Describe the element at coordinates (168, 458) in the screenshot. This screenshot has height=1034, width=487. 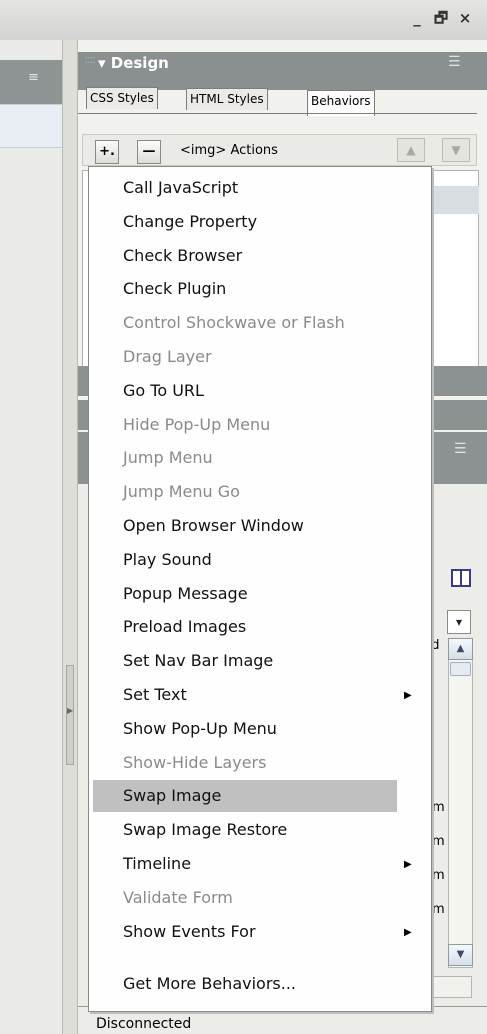
I see `menu-item-label: Jump Menu` at that location.